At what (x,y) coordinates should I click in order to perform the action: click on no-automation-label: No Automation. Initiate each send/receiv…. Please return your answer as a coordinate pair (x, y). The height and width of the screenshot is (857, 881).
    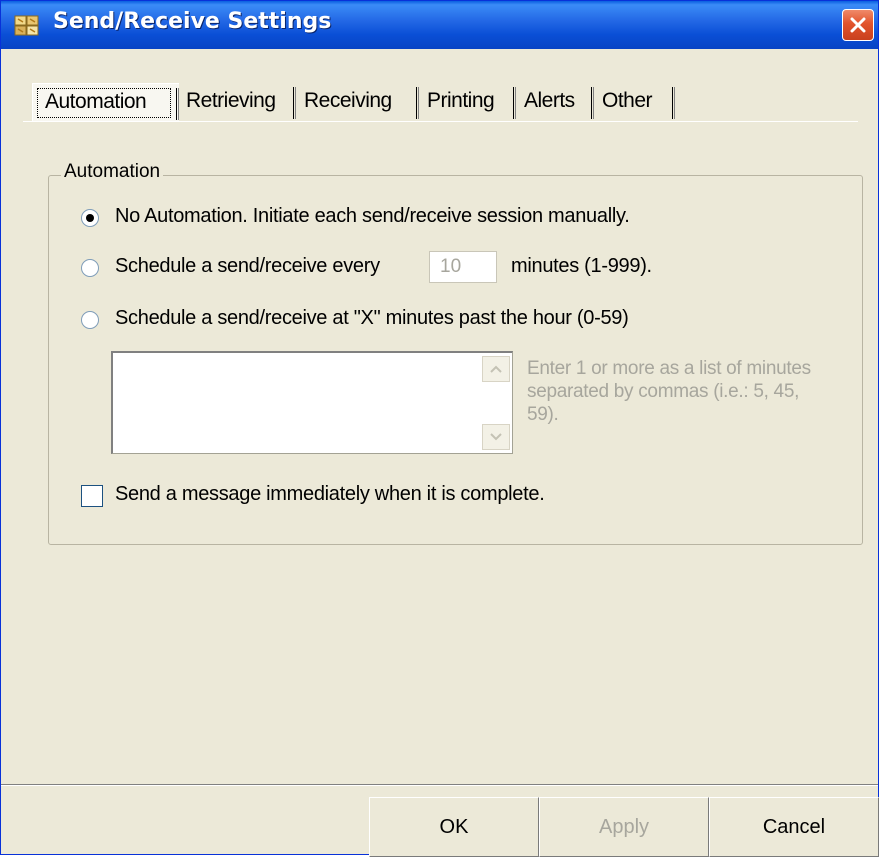
    Looking at the image, I should click on (372, 216).